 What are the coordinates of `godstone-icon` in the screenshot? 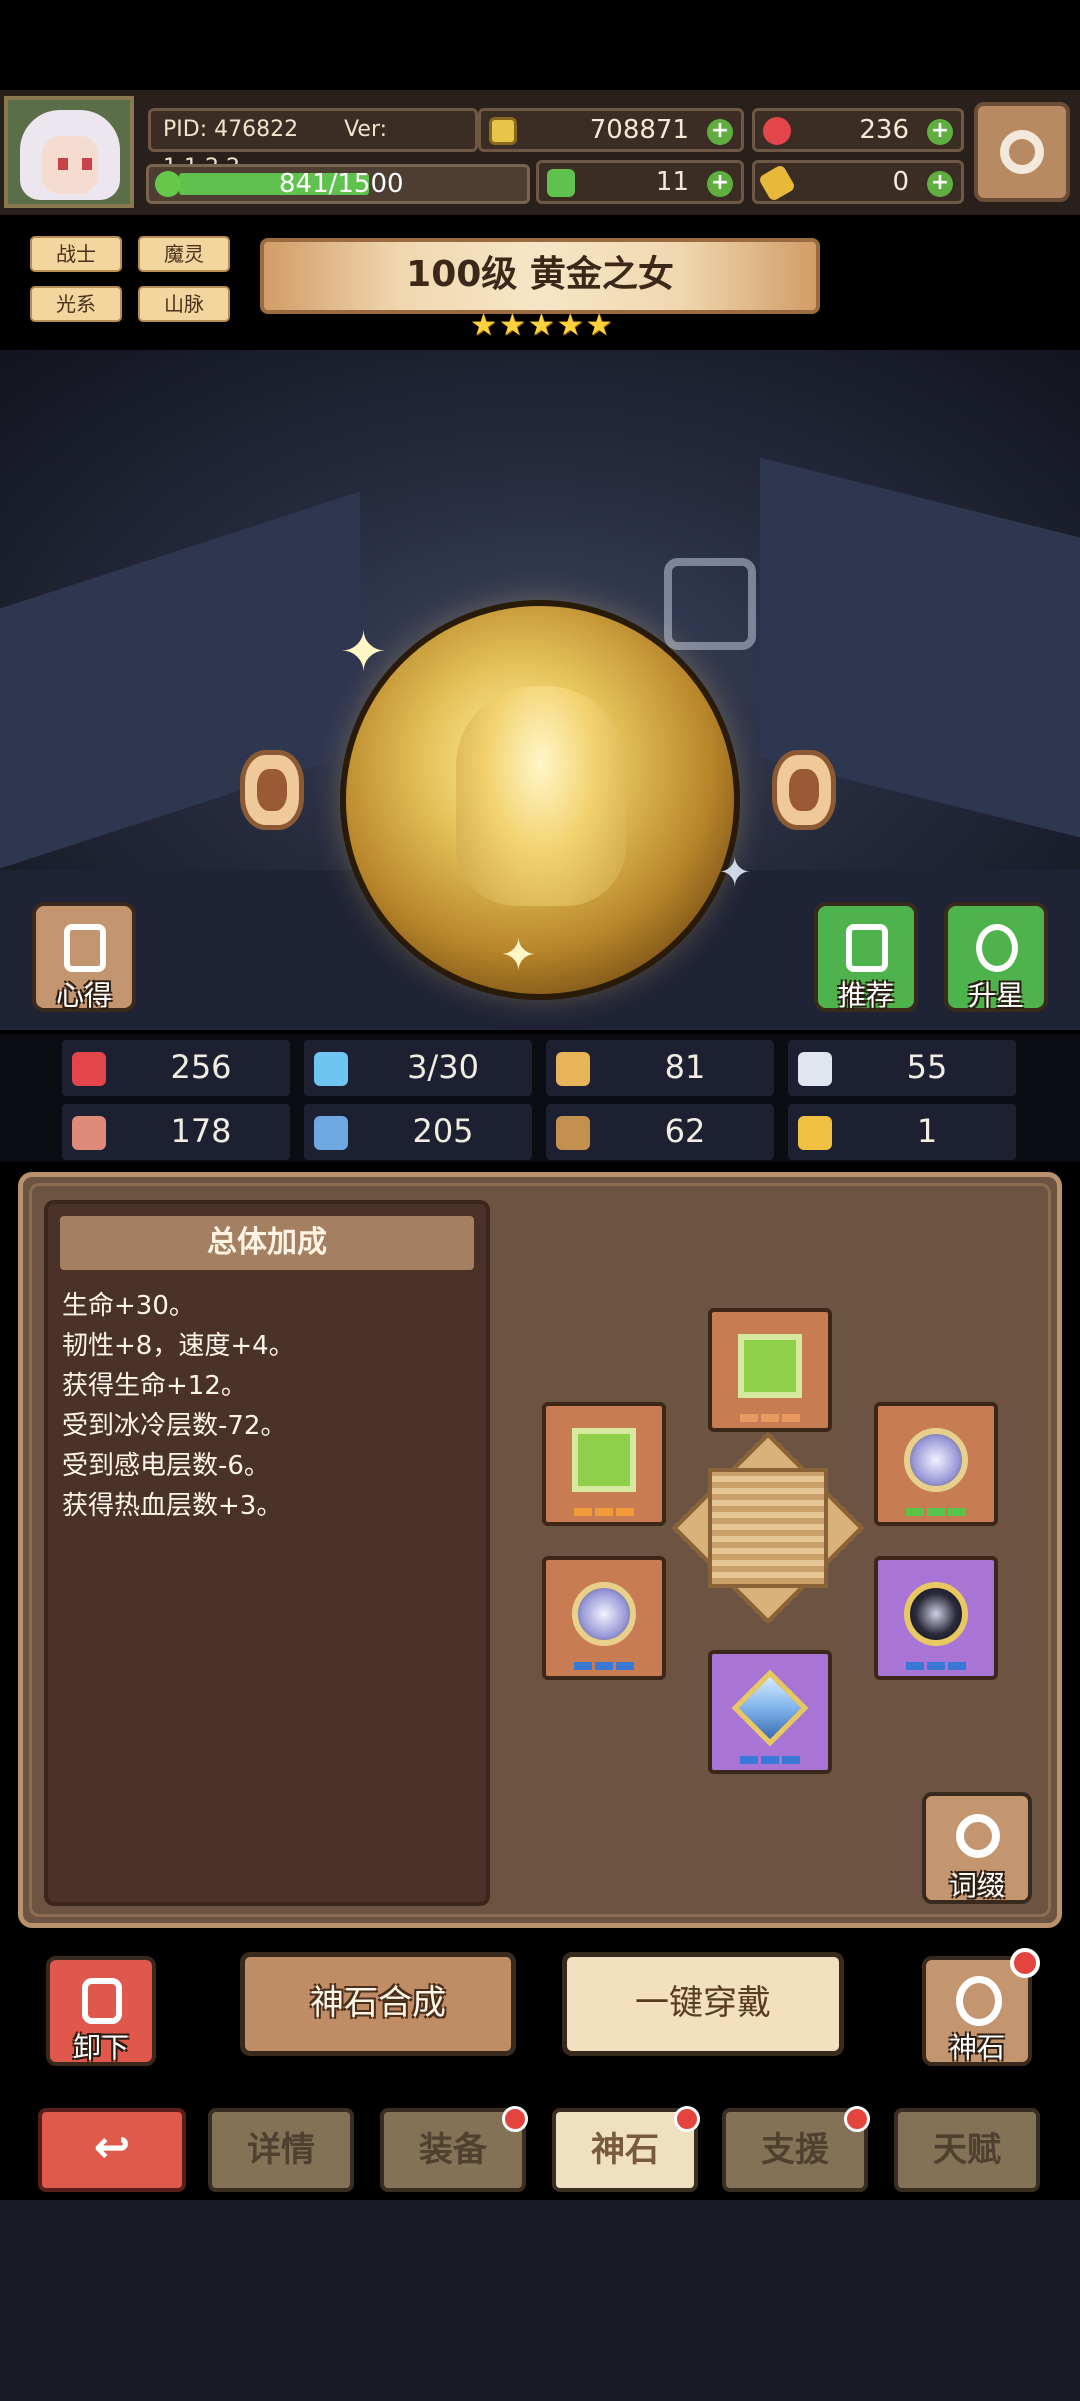 It's located at (979, 2001).